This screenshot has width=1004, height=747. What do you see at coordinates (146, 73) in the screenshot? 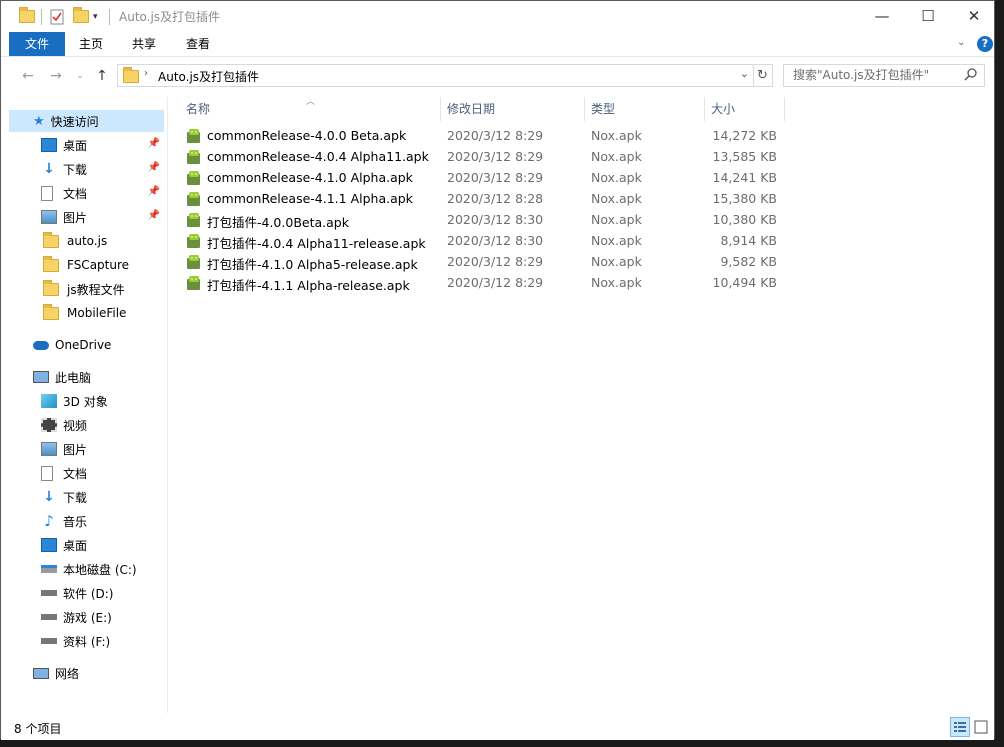
I see `chevron-right-icon: ›` at bounding box center [146, 73].